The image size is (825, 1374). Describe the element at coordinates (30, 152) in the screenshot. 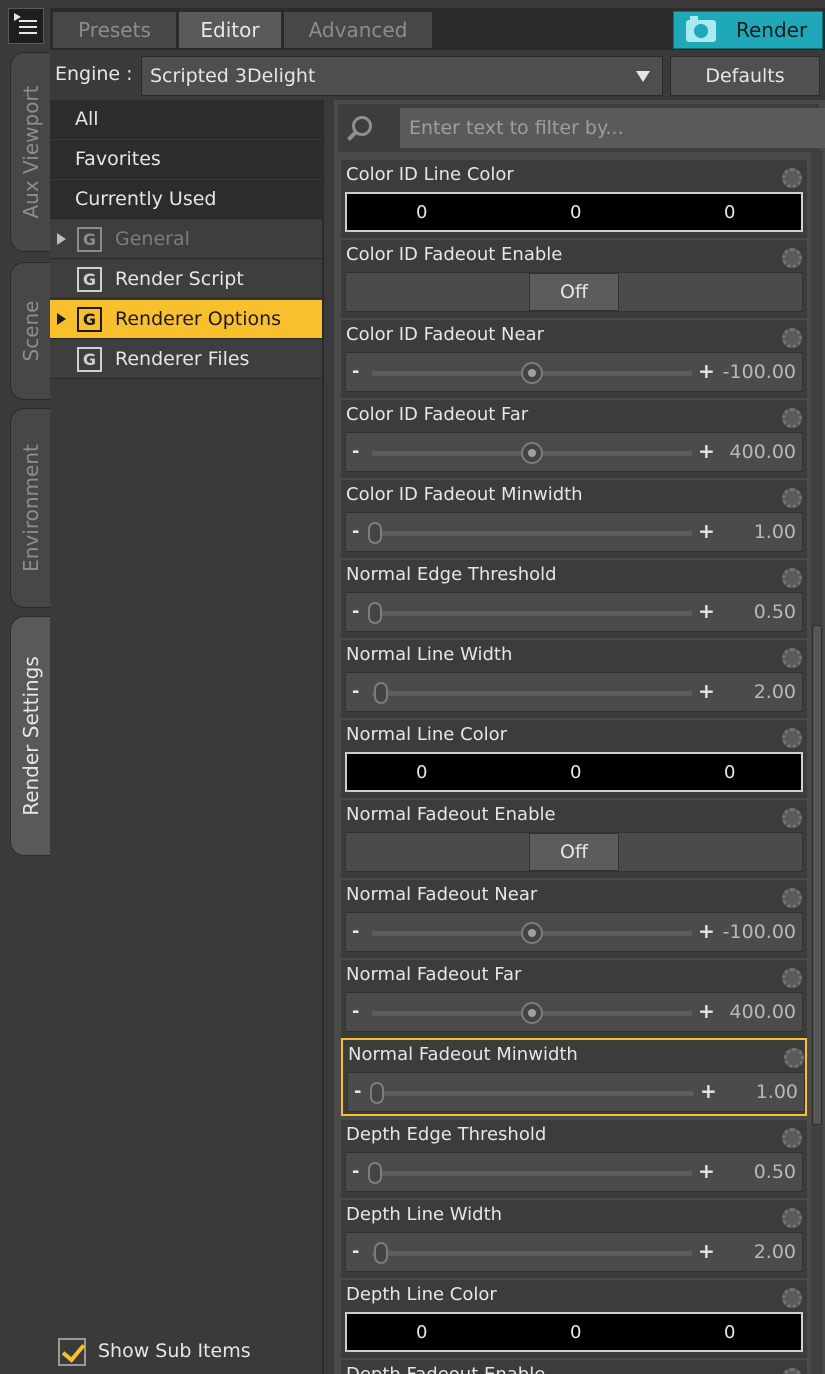

I see `side-tab-aux-viewport: Aux Viewport` at that location.